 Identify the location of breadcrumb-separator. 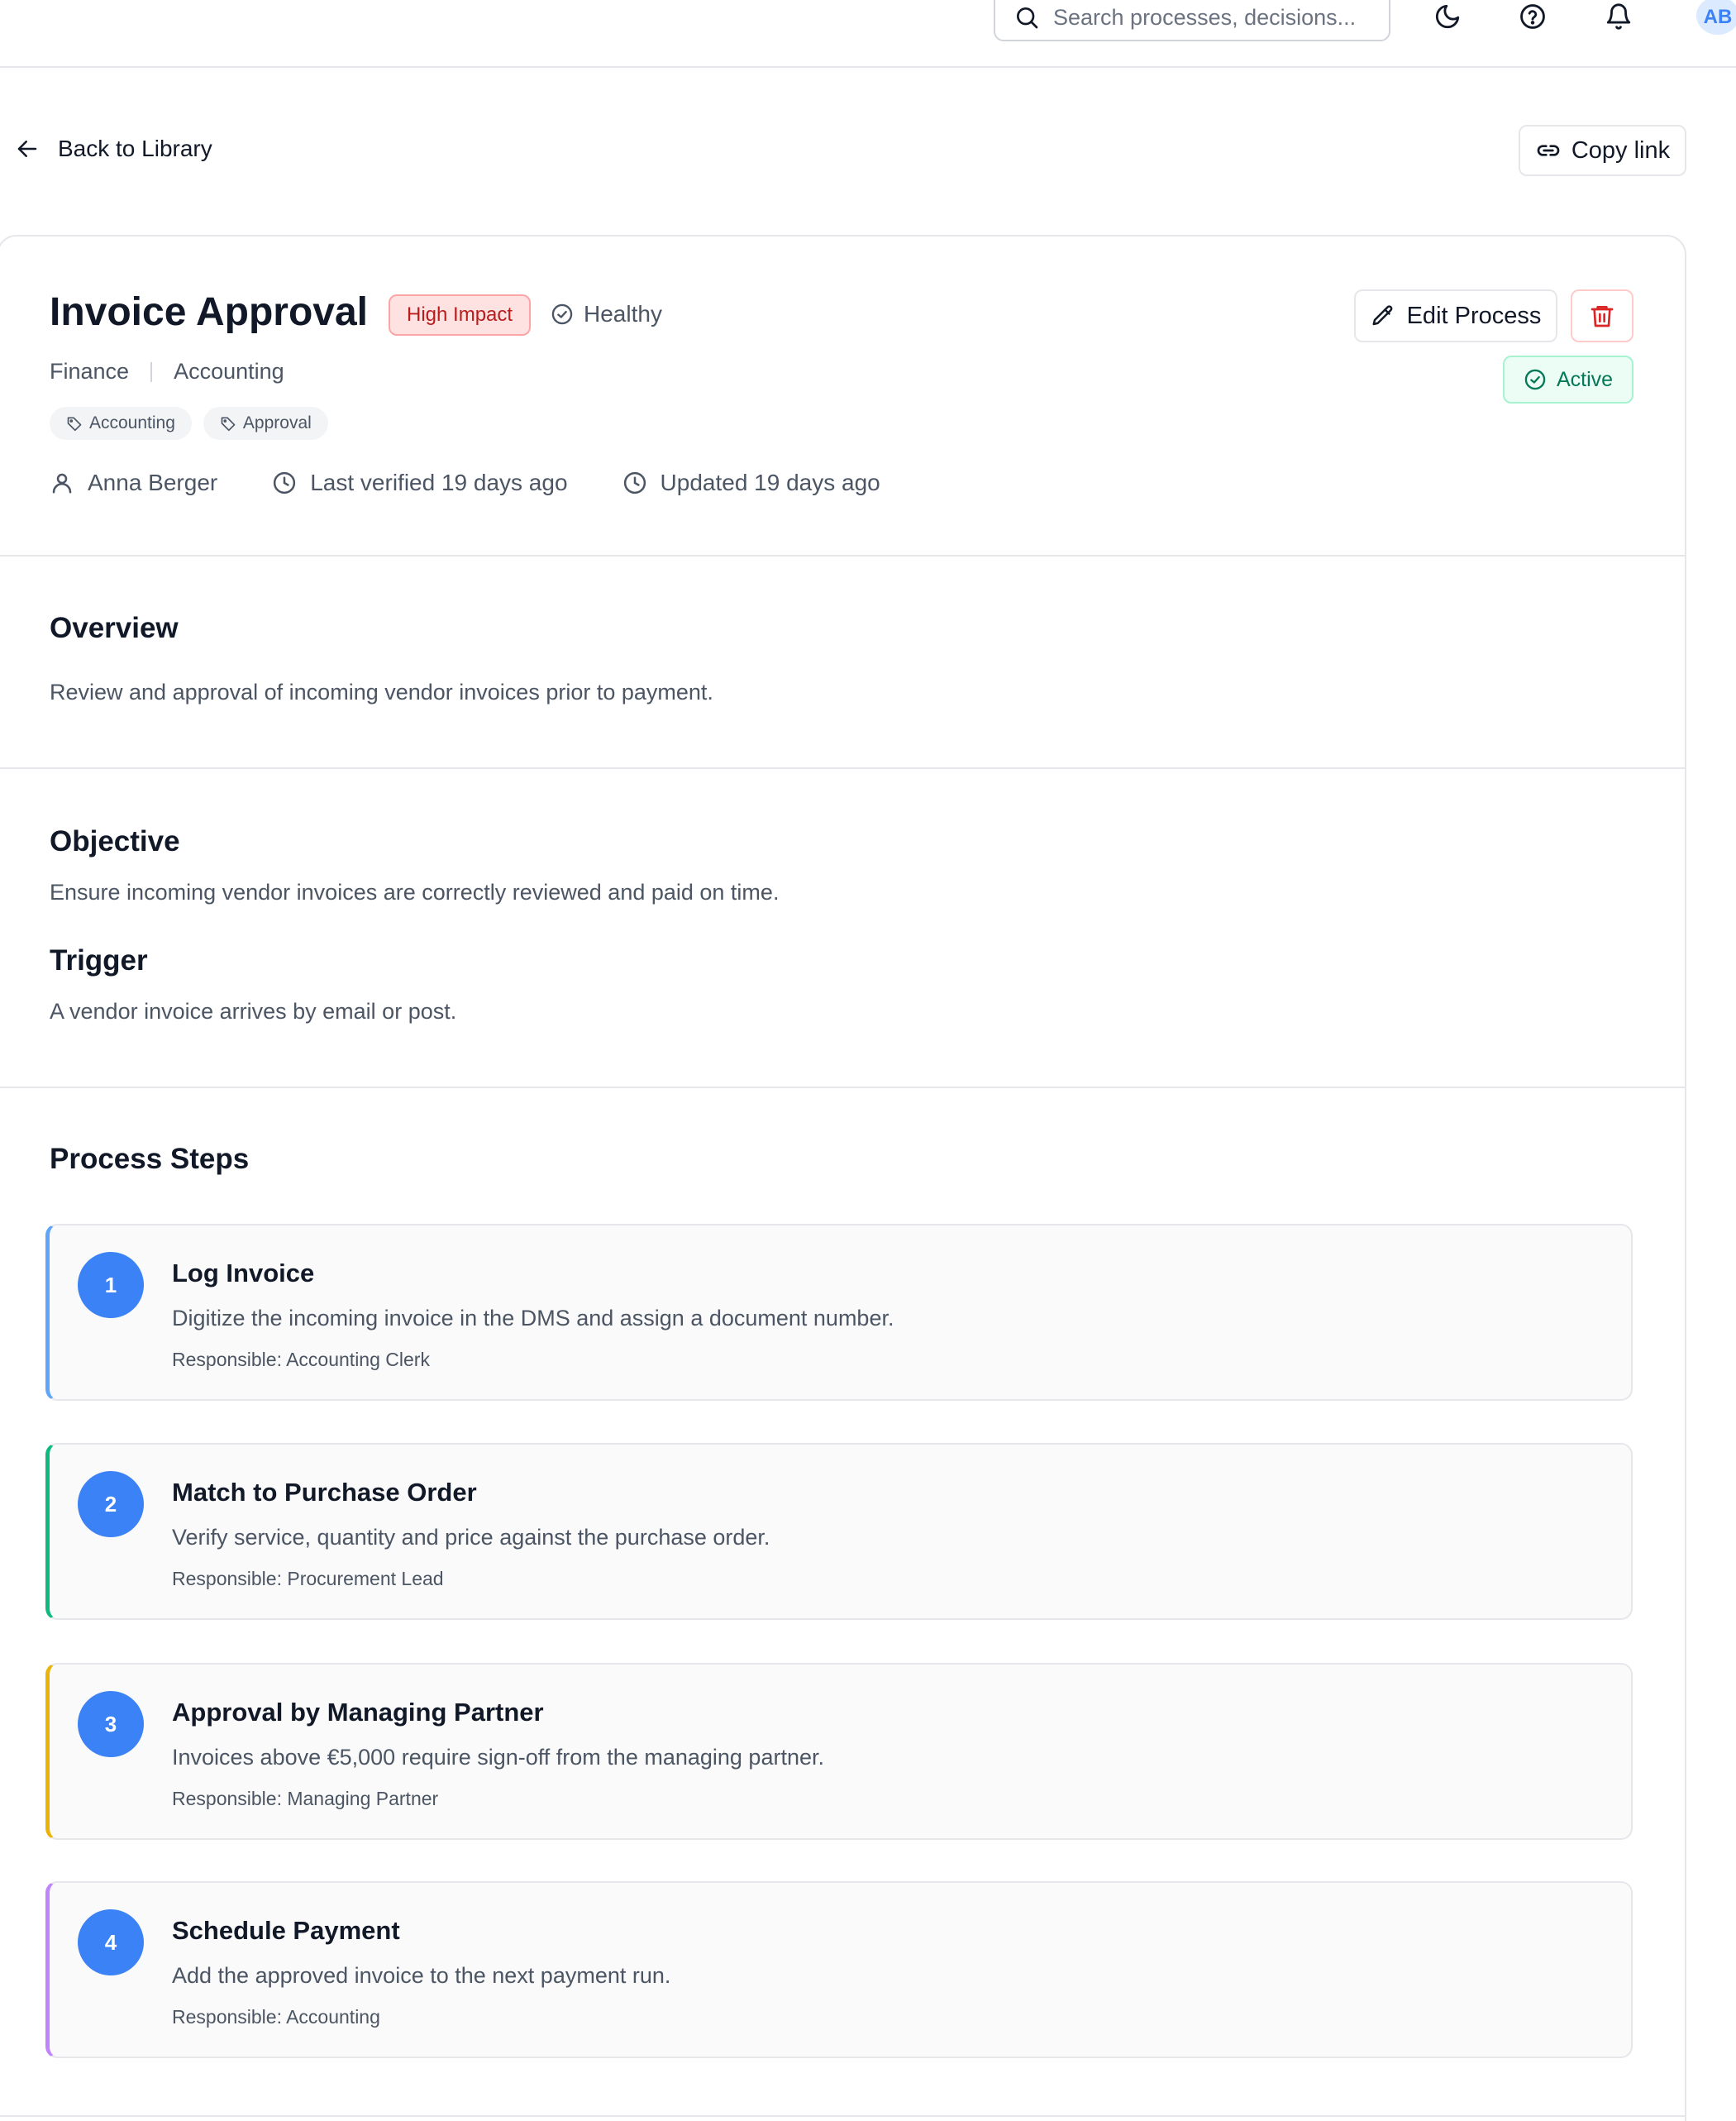
(151, 371).